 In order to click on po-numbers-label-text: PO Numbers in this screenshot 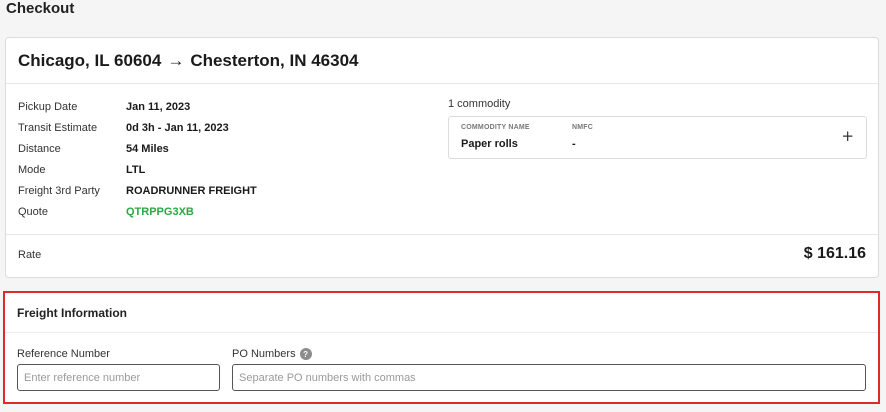, I will do `click(264, 354)`.